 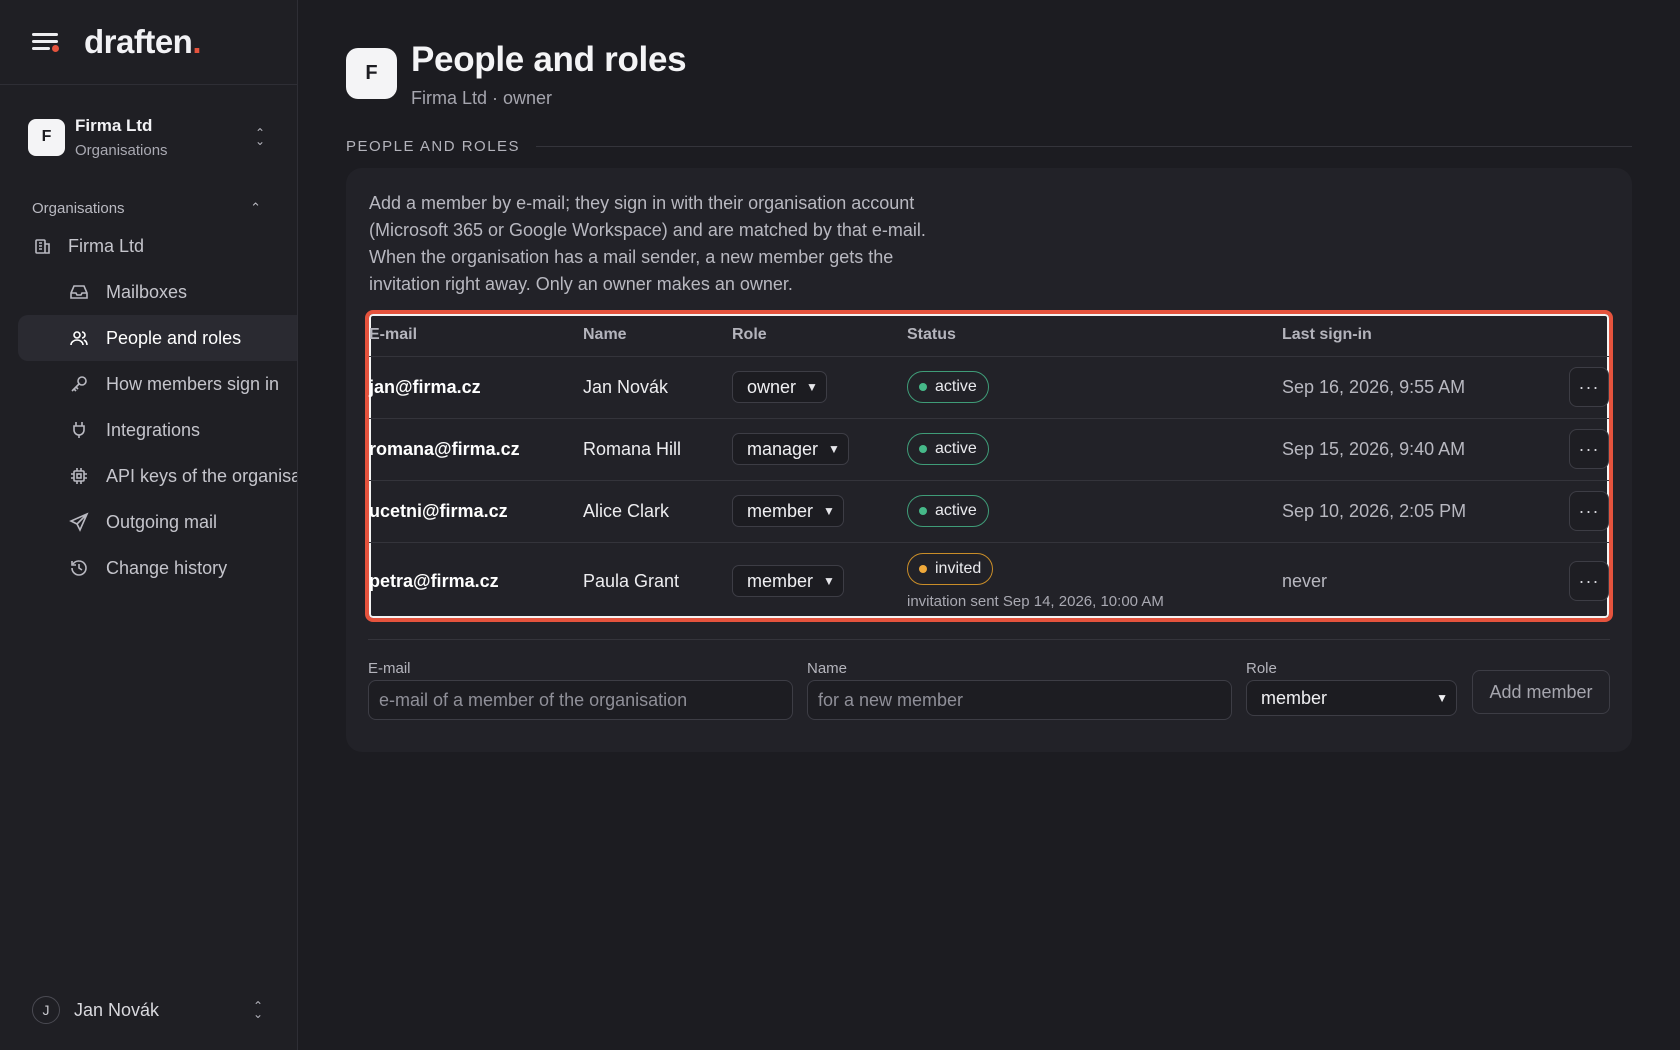 What do you see at coordinates (255, 207) in the screenshot?
I see `chevron-up-icon: ⌃` at bounding box center [255, 207].